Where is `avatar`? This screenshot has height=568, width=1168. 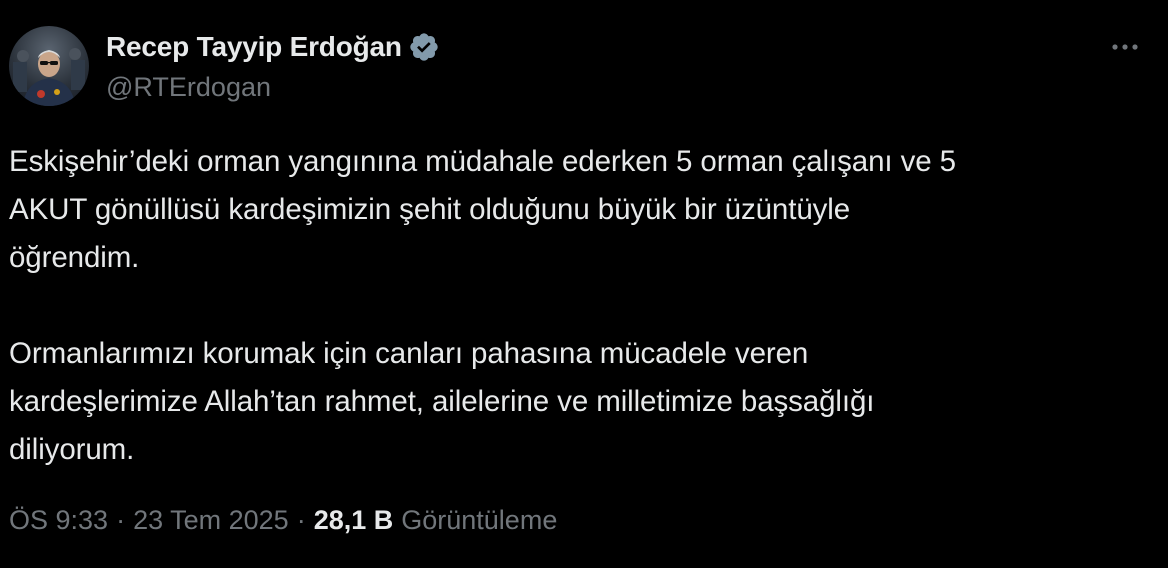
avatar is located at coordinates (49, 66).